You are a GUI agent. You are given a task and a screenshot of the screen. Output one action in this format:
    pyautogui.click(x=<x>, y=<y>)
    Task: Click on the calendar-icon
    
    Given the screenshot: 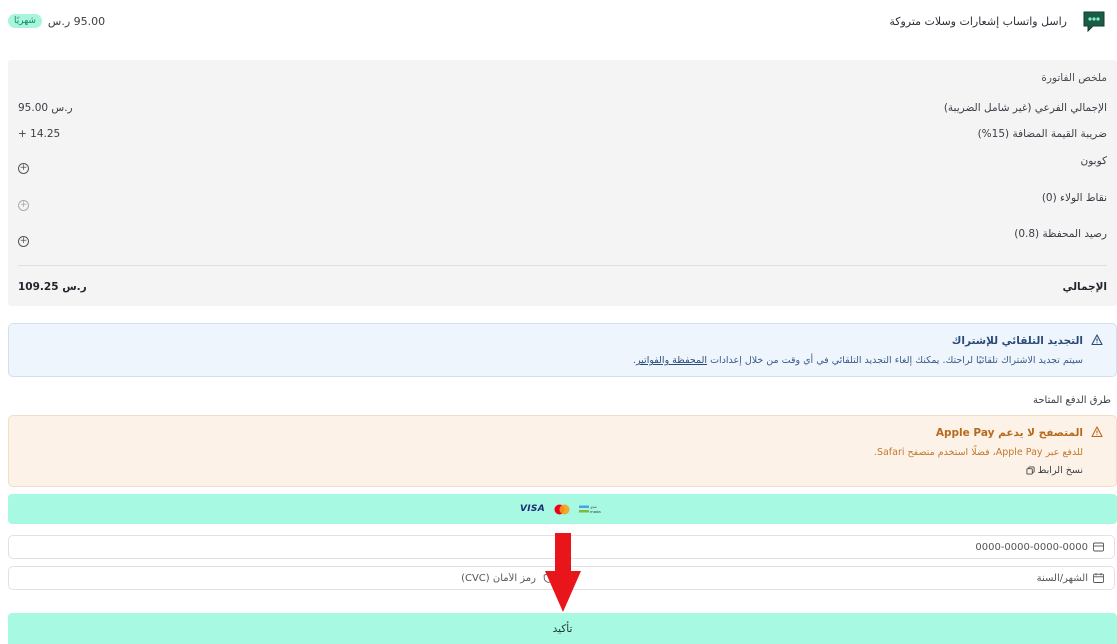 What is the action you would take?
    pyautogui.click(x=1098, y=578)
    